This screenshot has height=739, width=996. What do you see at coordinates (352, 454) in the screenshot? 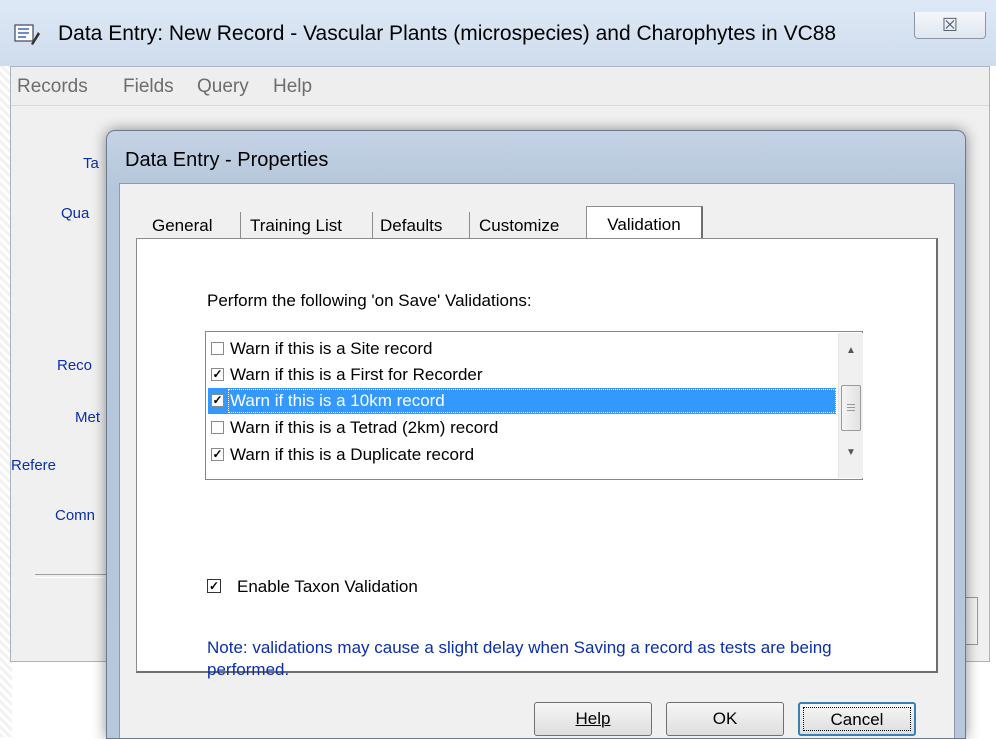
I see `list-item-label: Warn if this is a Duplicate record` at bounding box center [352, 454].